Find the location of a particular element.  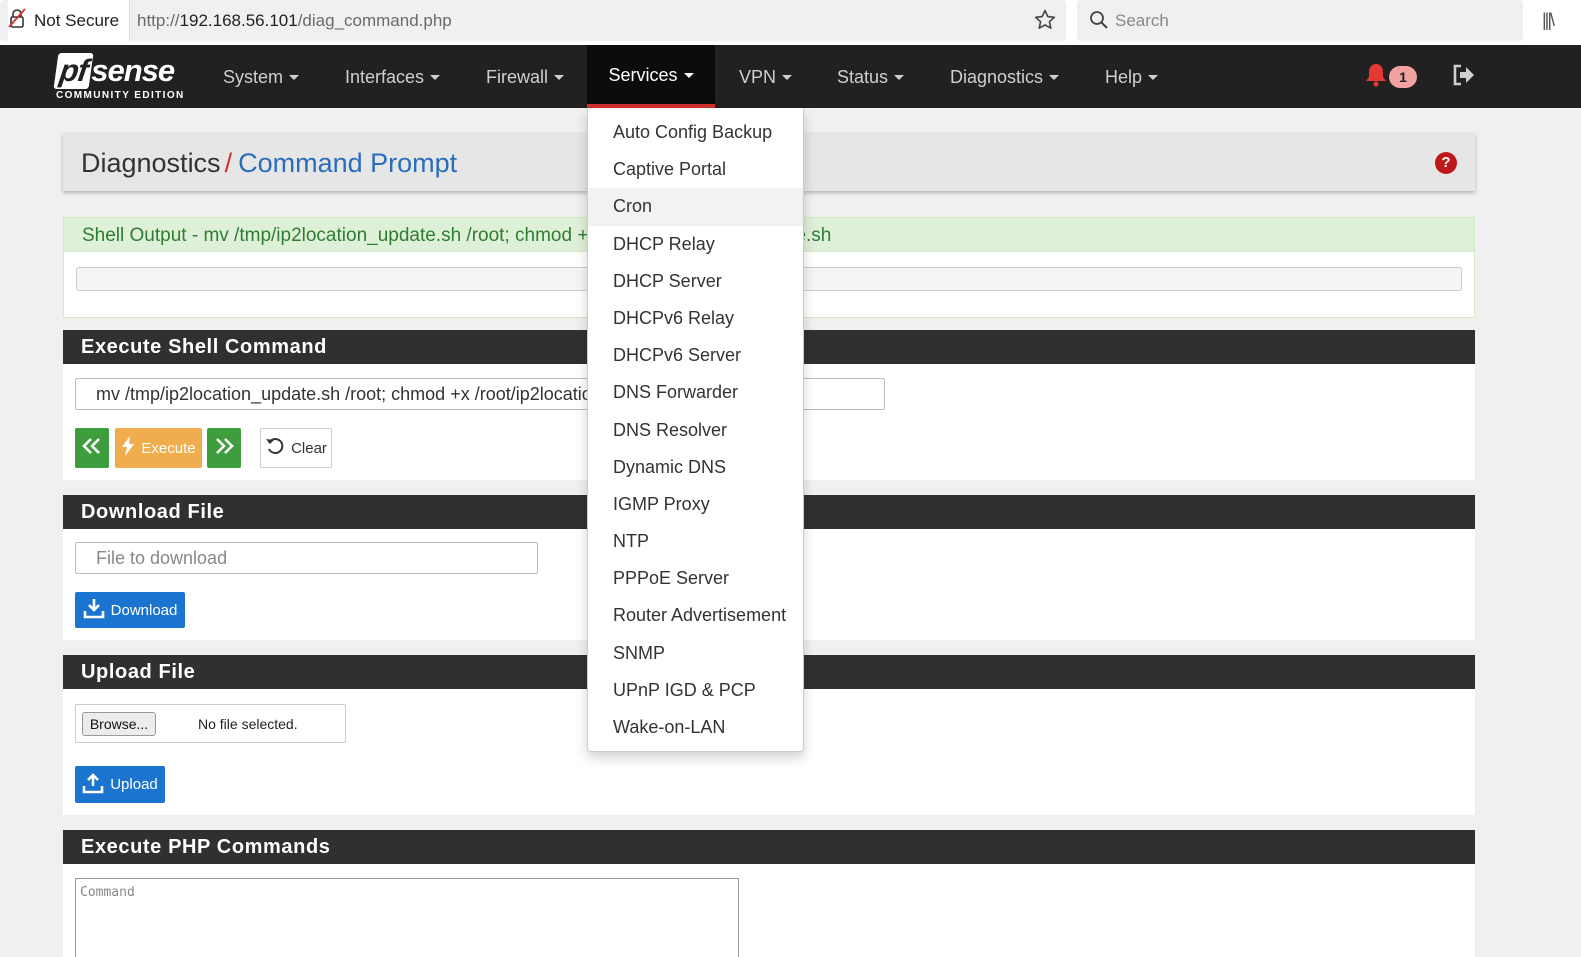

nav-vpn: VPN is located at coordinates (766, 76).